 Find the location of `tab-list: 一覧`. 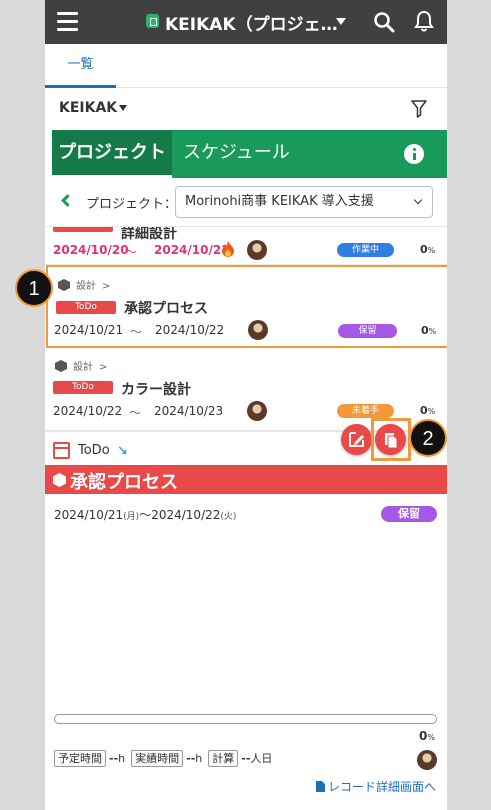

tab-list: 一覧 is located at coordinates (80, 66).